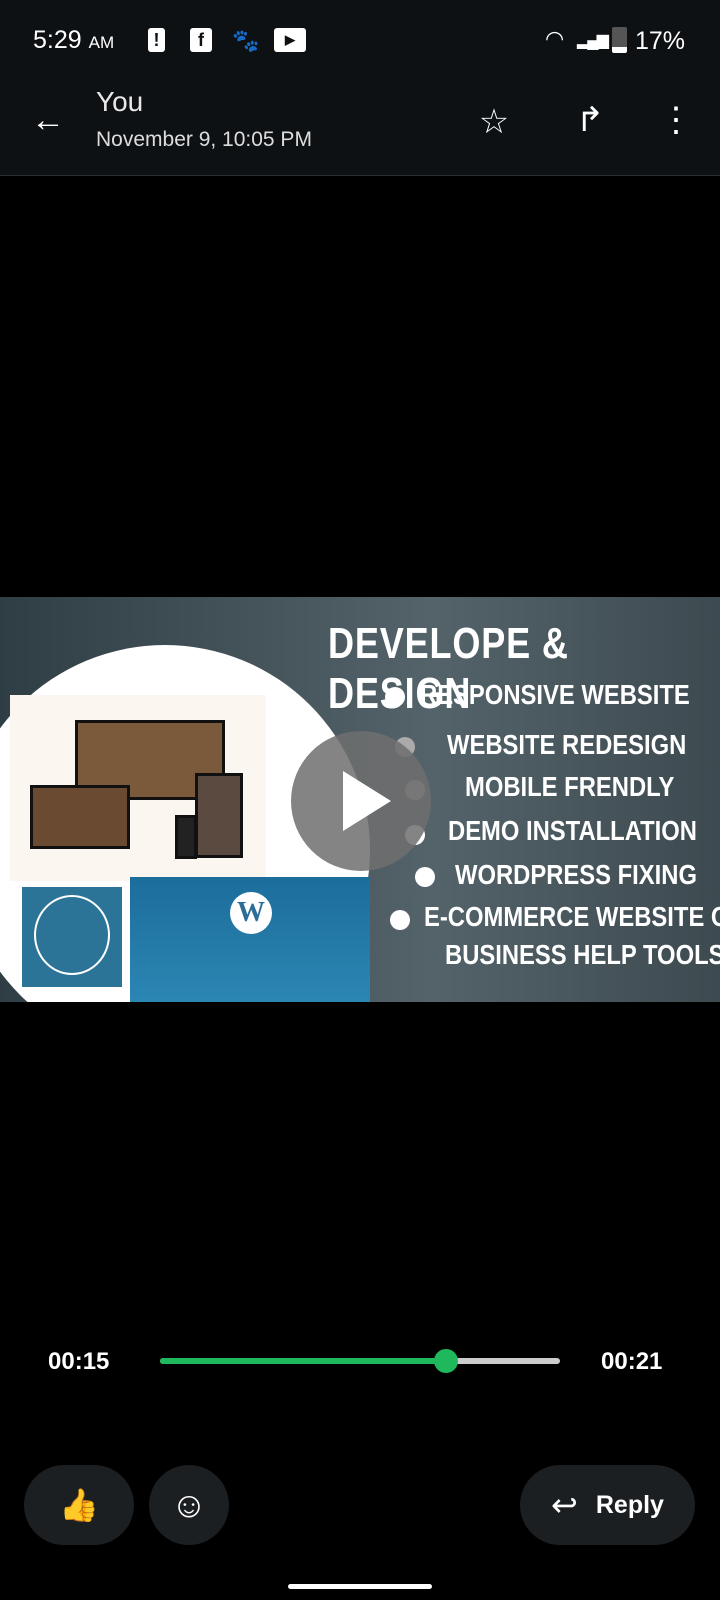 The height and width of the screenshot is (1600, 720). What do you see at coordinates (555, 38) in the screenshot?
I see `wifi-icon: ◠` at bounding box center [555, 38].